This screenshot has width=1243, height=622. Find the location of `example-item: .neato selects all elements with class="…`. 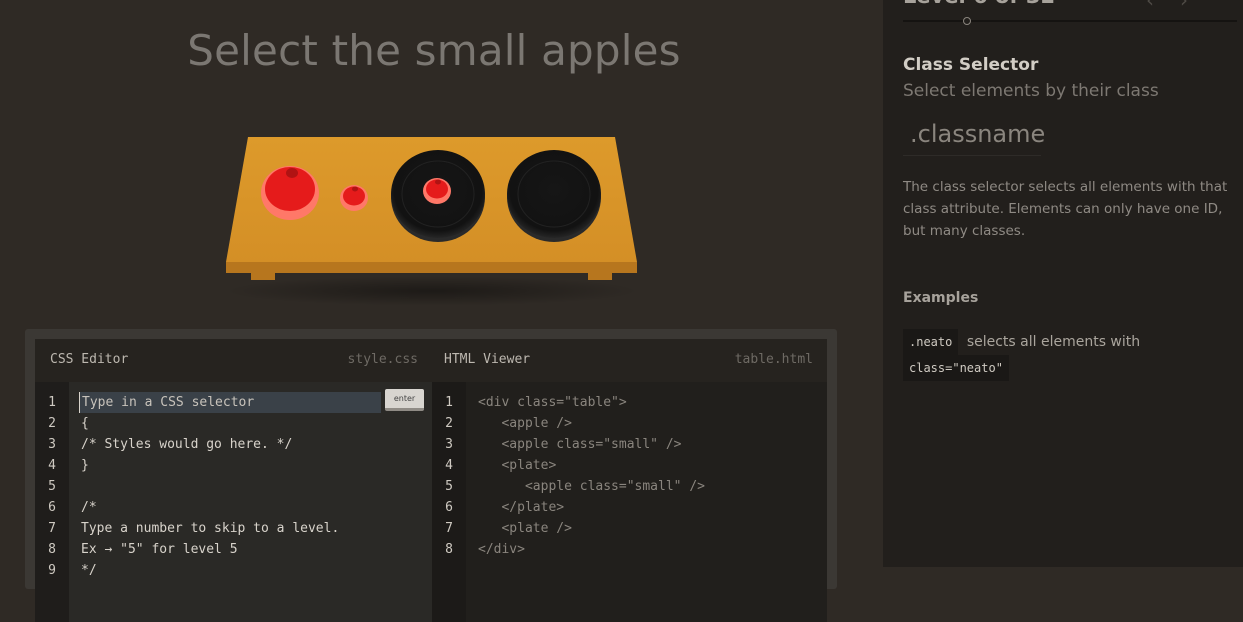

example-item: .neato selects all elements with class="… is located at coordinates (1063, 355).